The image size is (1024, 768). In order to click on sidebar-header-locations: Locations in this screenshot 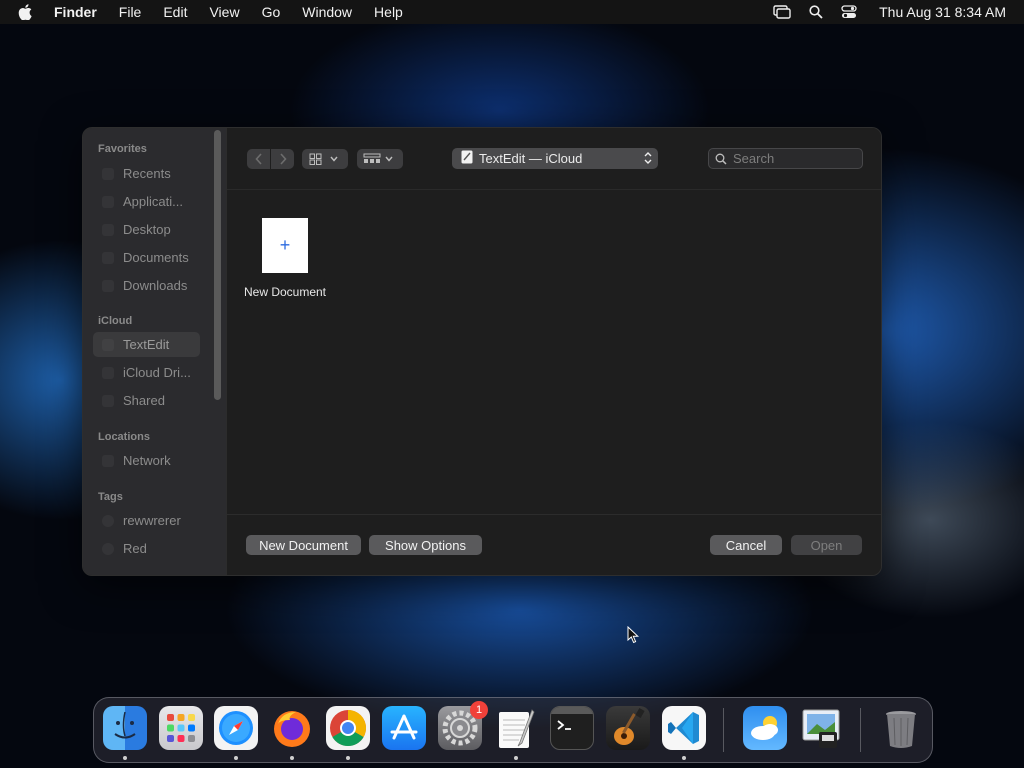, I will do `click(124, 437)`.